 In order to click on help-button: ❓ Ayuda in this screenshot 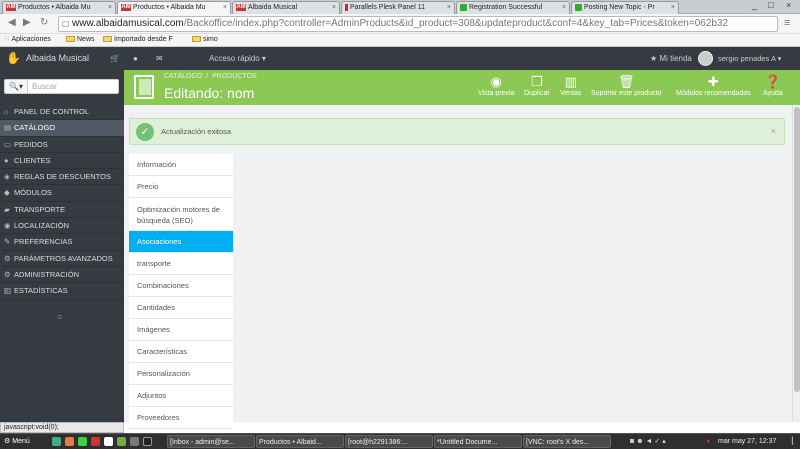, I will do `click(773, 85)`.